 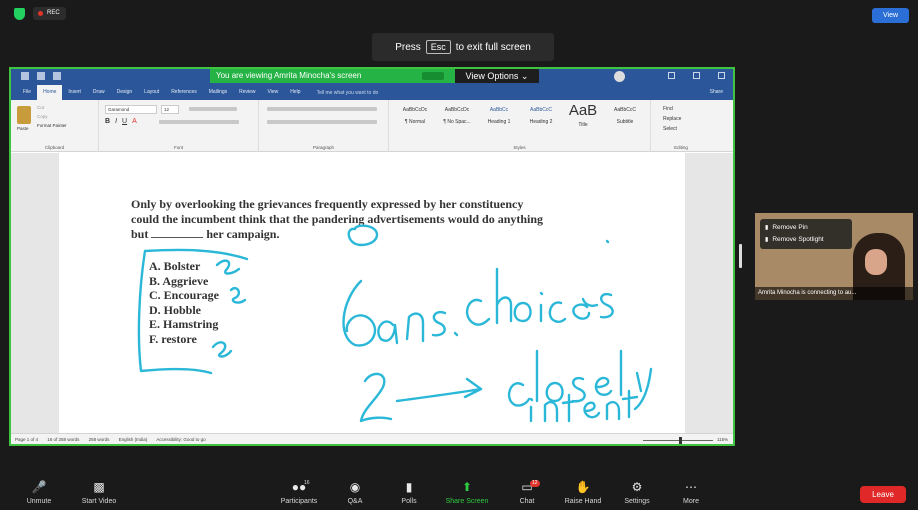 What do you see at coordinates (740, 256) in the screenshot?
I see `panel-resize-handle` at bounding box center [740, 256].